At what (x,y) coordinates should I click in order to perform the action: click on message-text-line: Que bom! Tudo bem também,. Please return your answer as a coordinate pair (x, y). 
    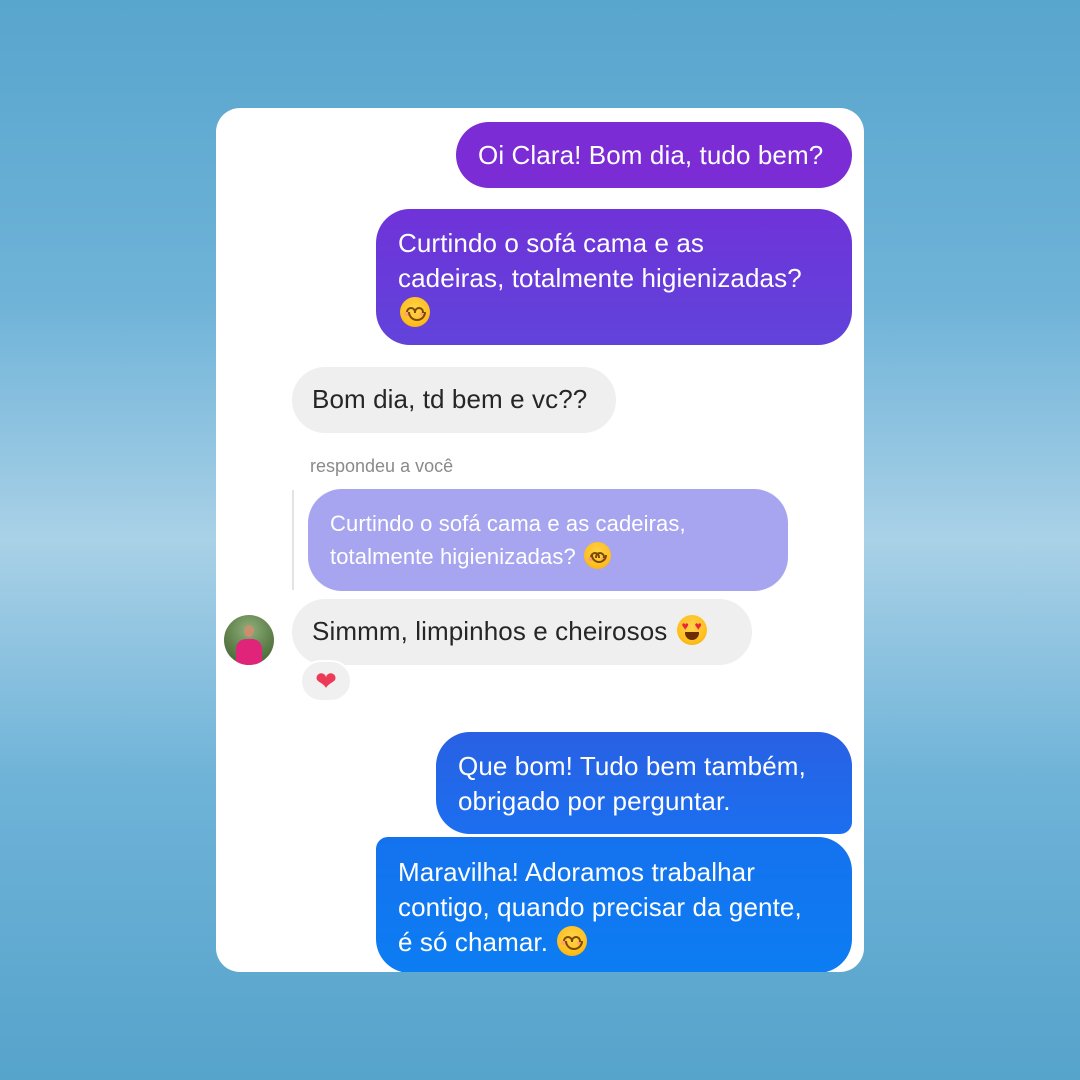
    Looking at the image, I should click on (632, 766).